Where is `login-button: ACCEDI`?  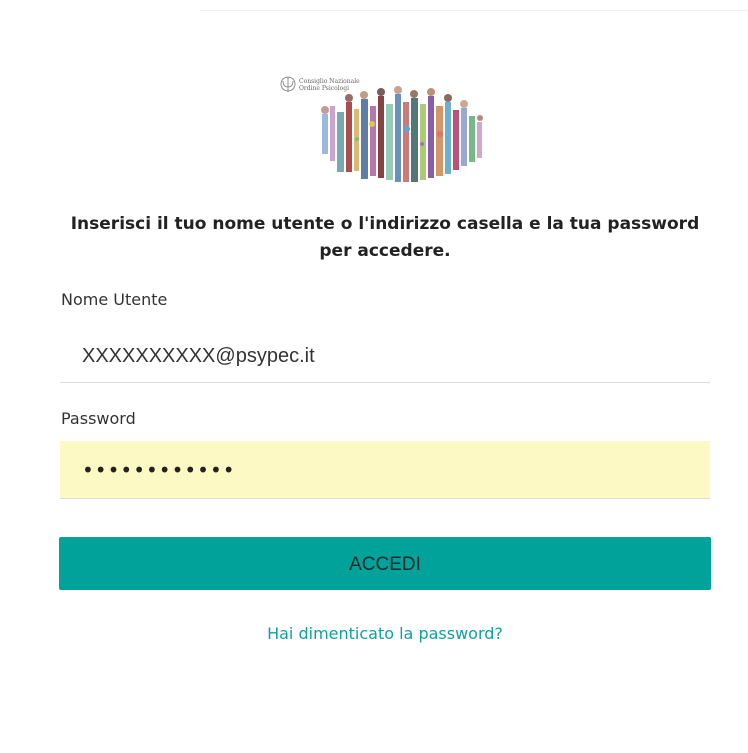 login-button: ACCEDI is located at coordinates (385, 563).